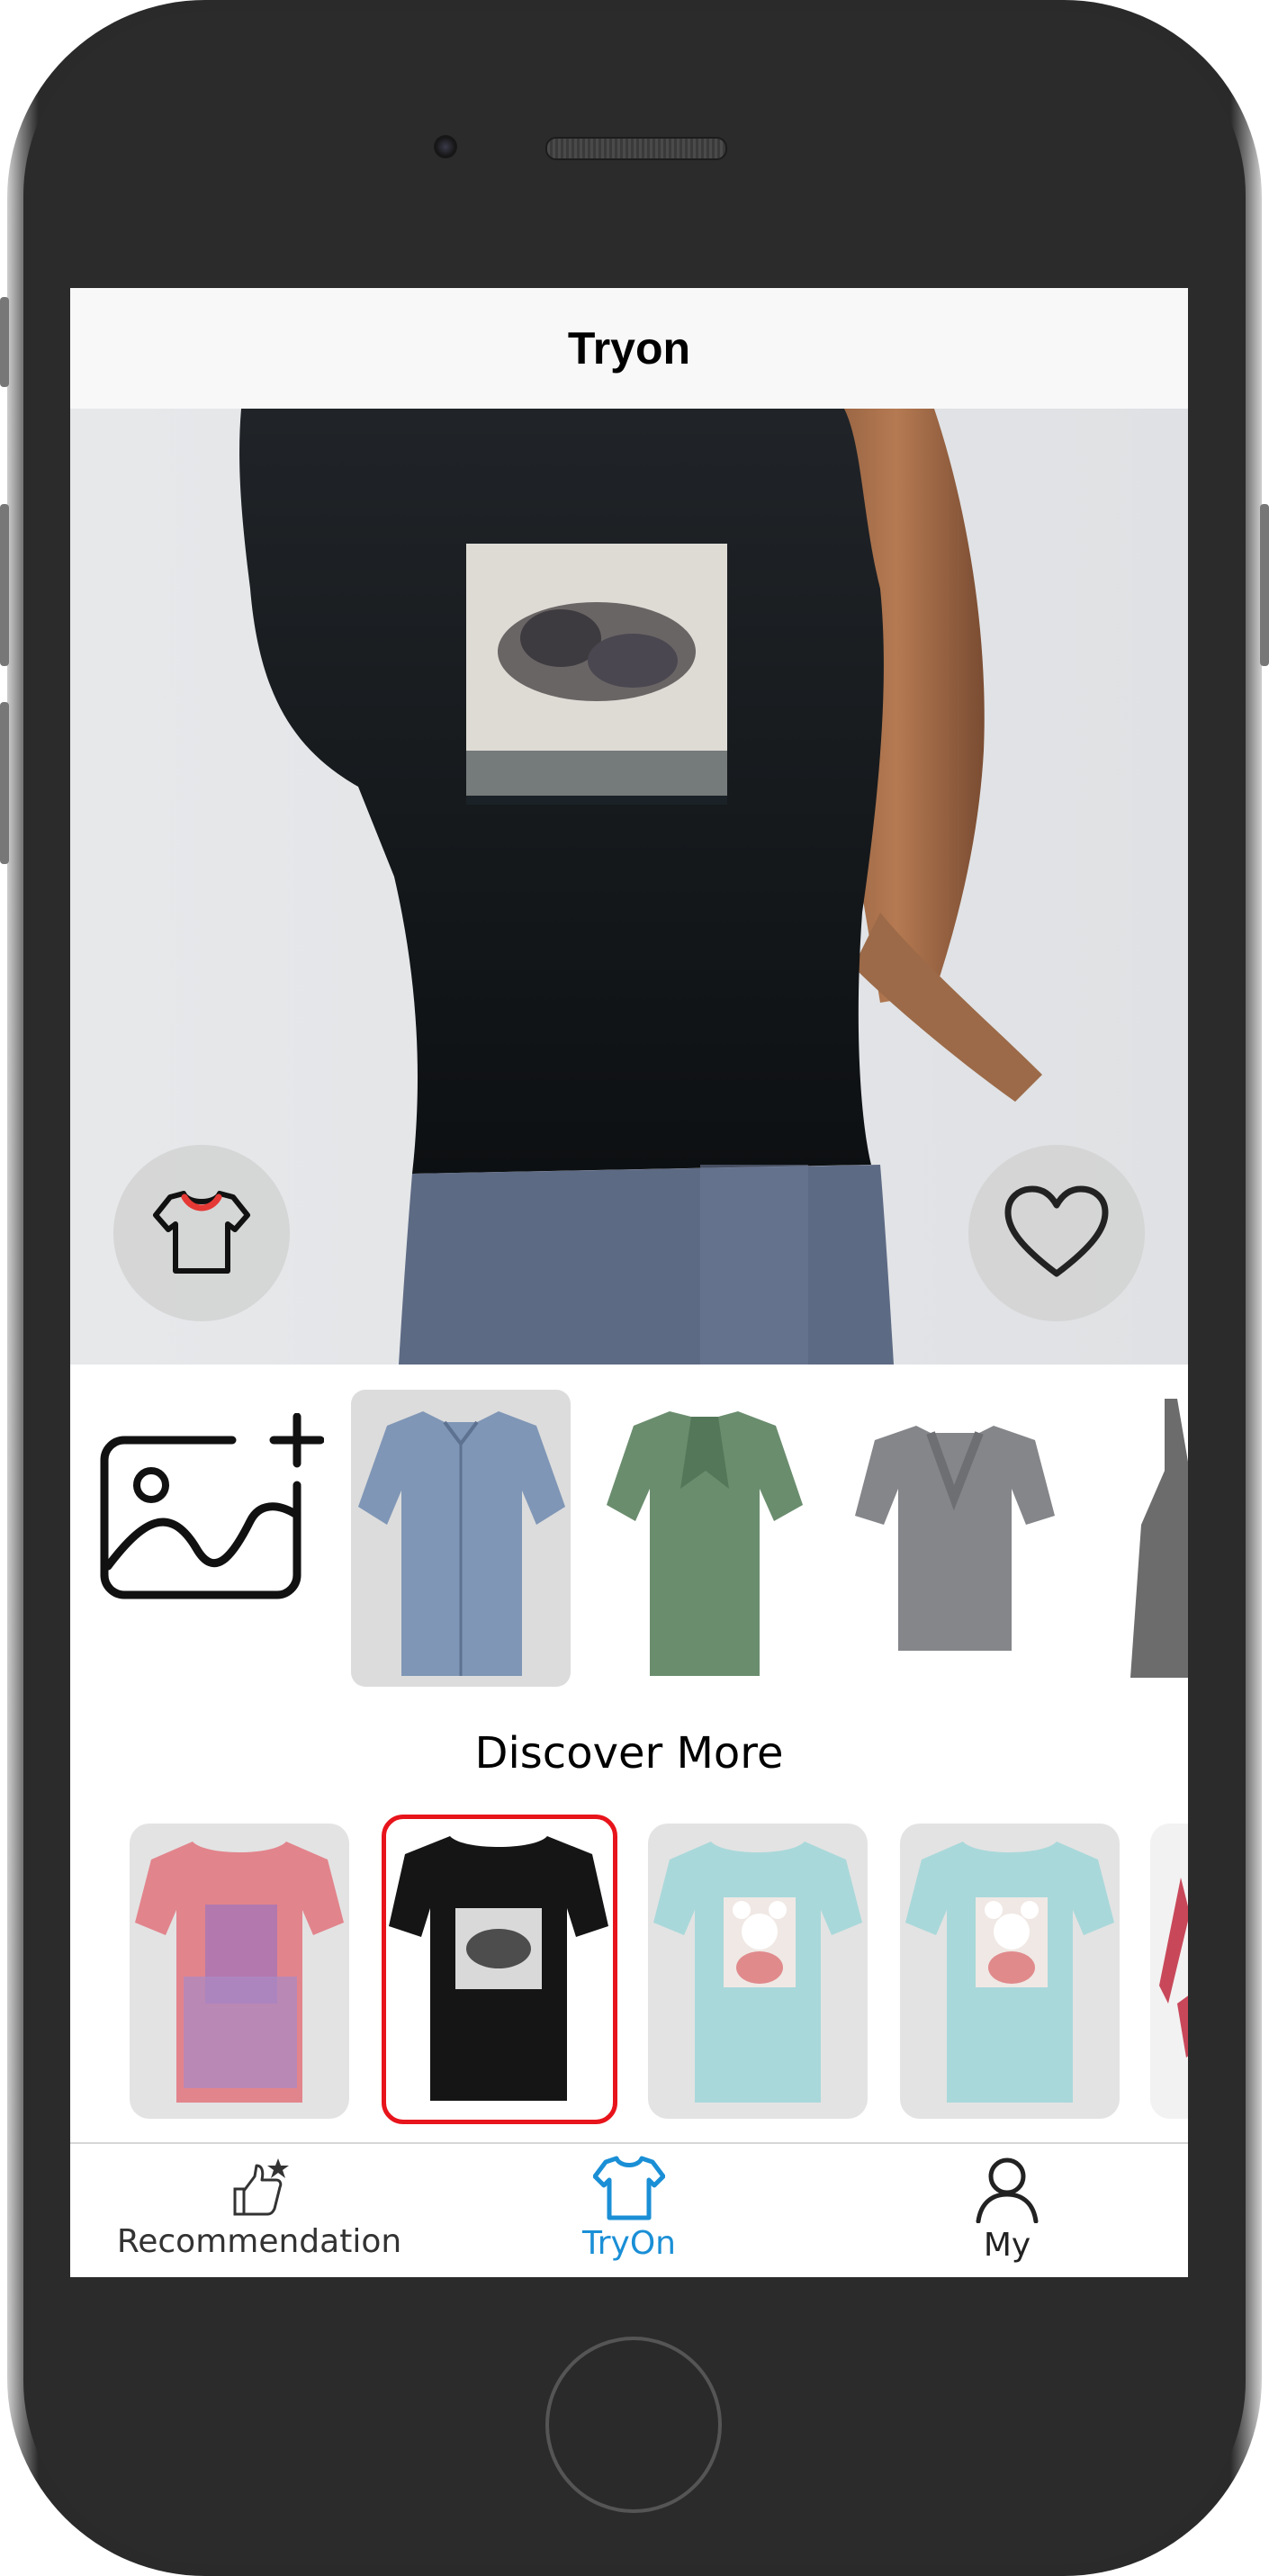 This screenshot has width=1269, height=2576. What do you see at coordinates (462, 1543) in the screenshot?
I see `blue-shirt-image` at bounding box center [462, 1543].